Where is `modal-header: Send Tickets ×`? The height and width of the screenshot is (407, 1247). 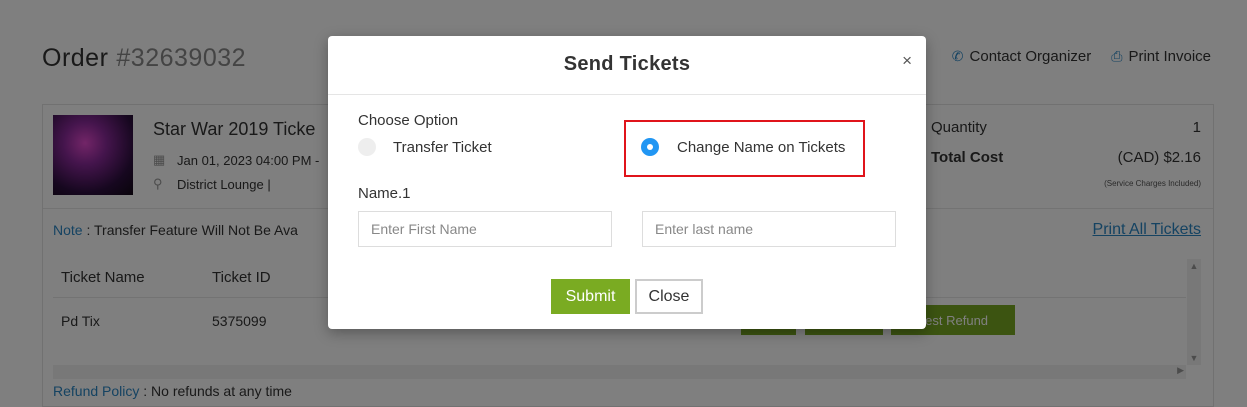
modal-header: Send Tickets × is located at coordinates (627, 65).